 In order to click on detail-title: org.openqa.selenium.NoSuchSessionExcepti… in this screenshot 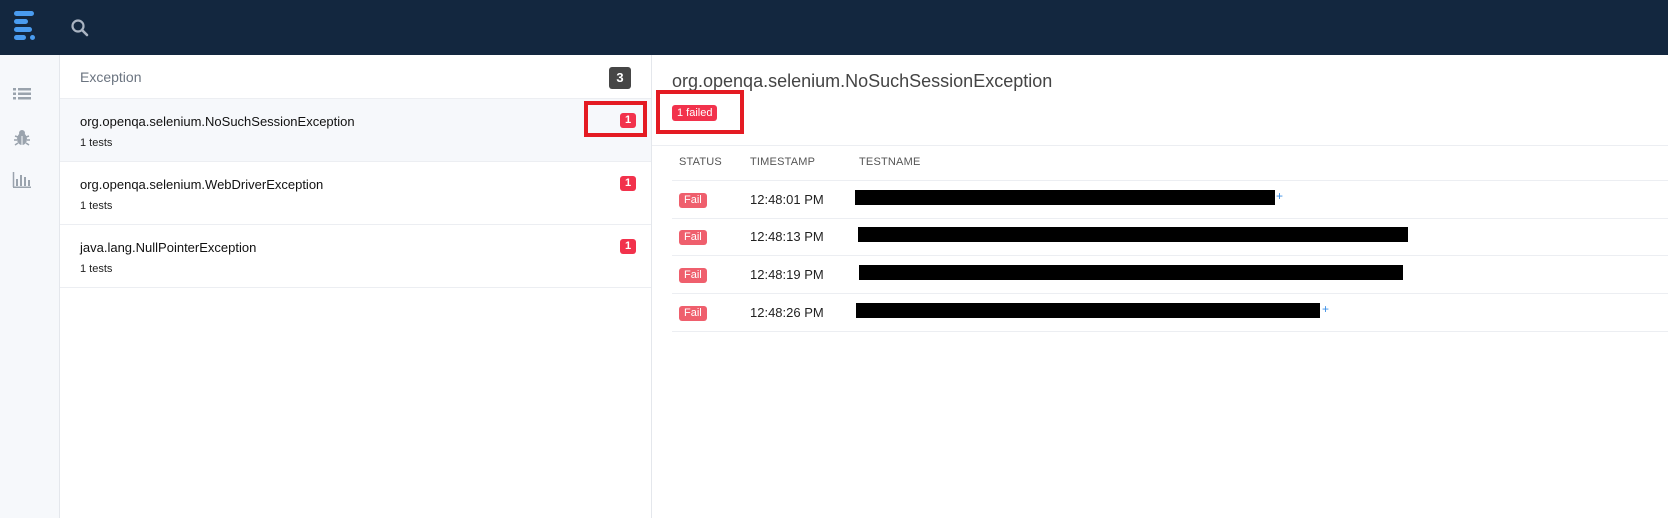, I will do `click(862, 81)`.